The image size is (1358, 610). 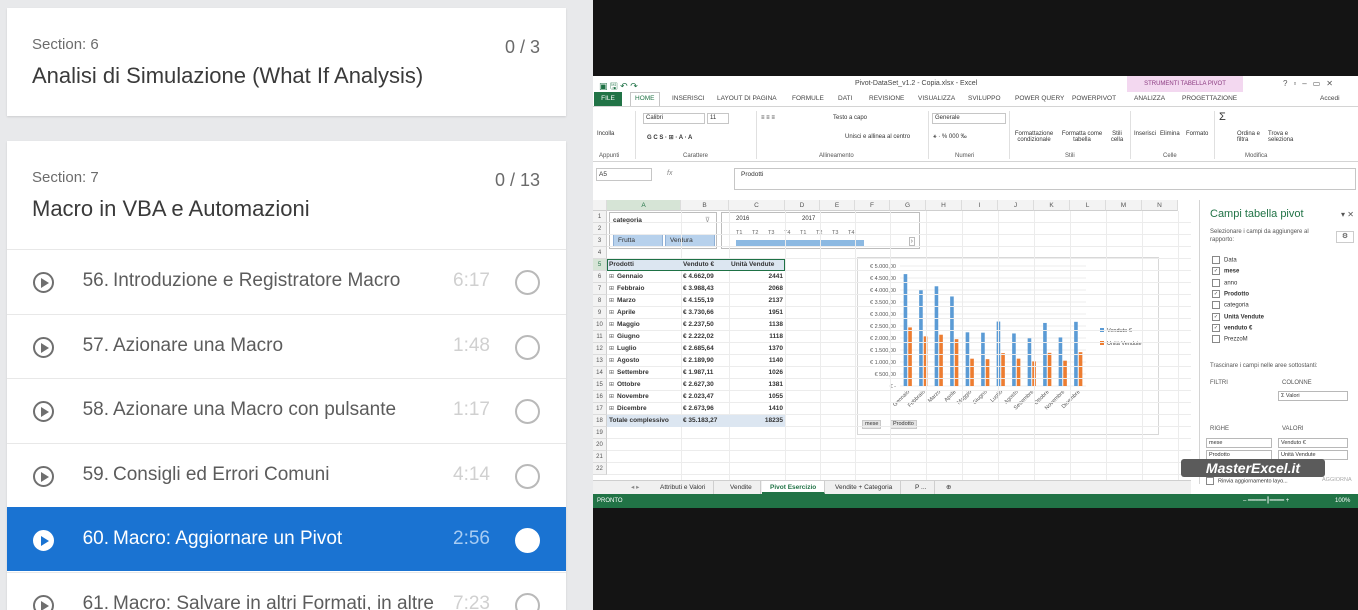 I want to click on pivot-row-label: Ottobre, so click(x=644, y=385).